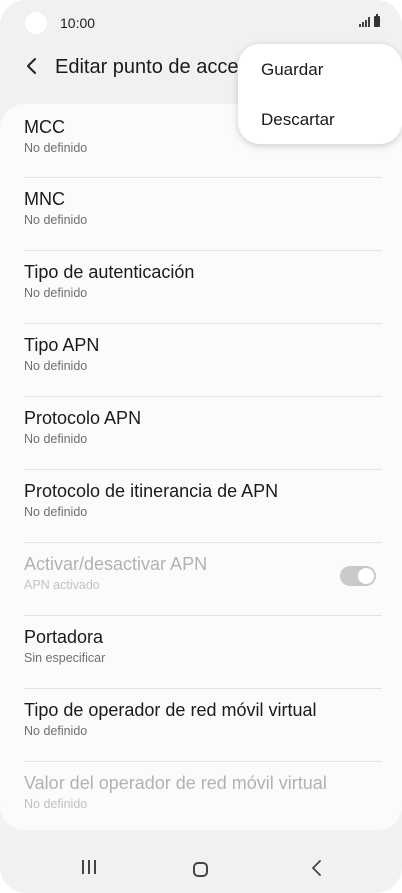 This screenshot has height=893, width=402. I want to click on setting-title: Valor del operador de red móvil virtual, so click(175, 783).